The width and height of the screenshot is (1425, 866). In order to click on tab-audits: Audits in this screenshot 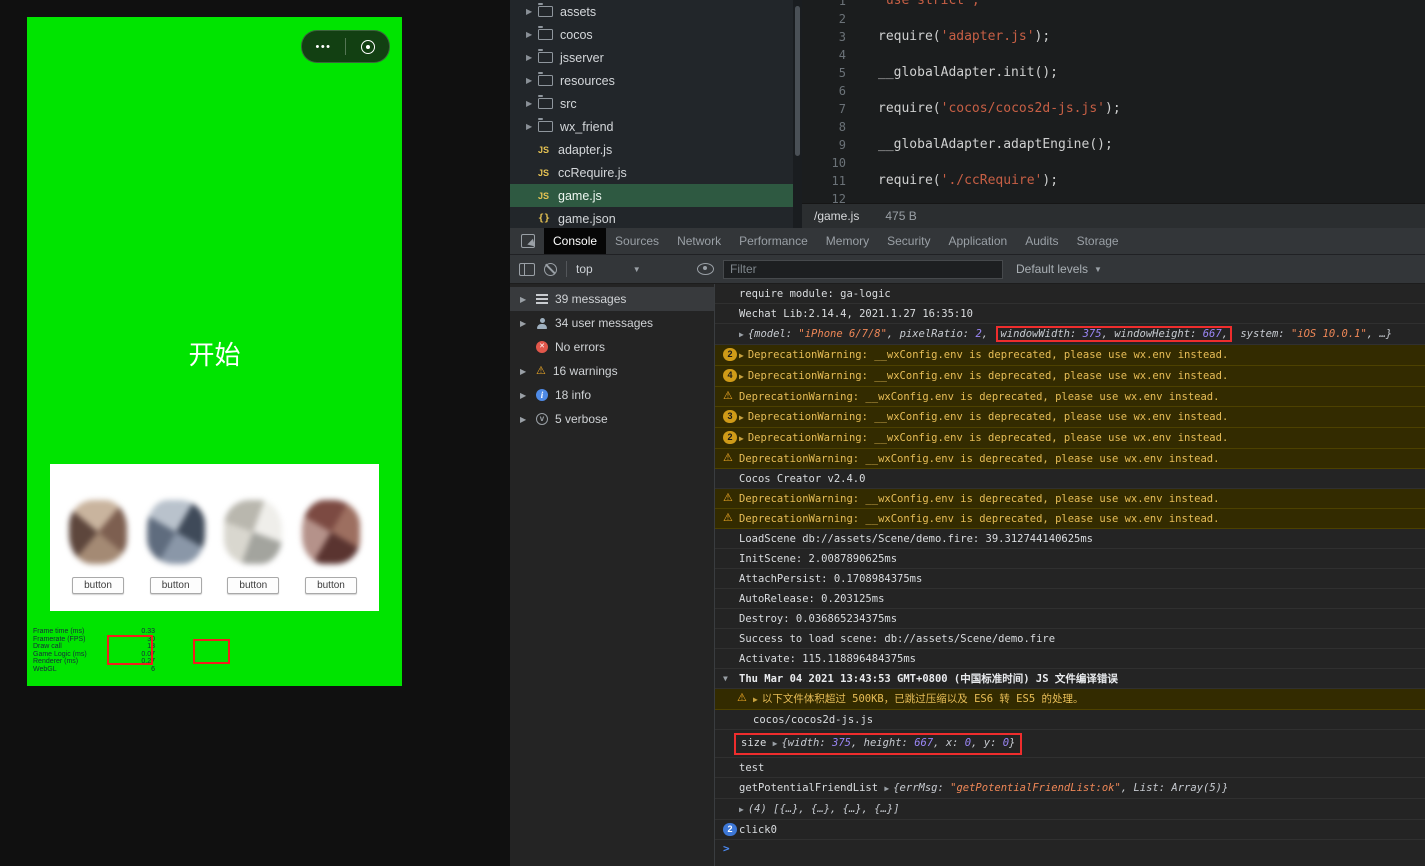, I will do `click(1041, 241)`.